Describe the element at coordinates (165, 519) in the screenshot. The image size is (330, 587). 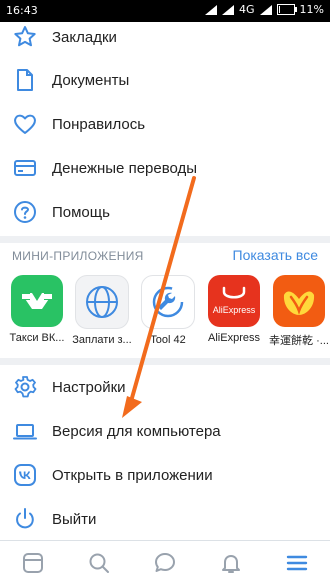
I see `menu-item-logout: Выйти` at that location.